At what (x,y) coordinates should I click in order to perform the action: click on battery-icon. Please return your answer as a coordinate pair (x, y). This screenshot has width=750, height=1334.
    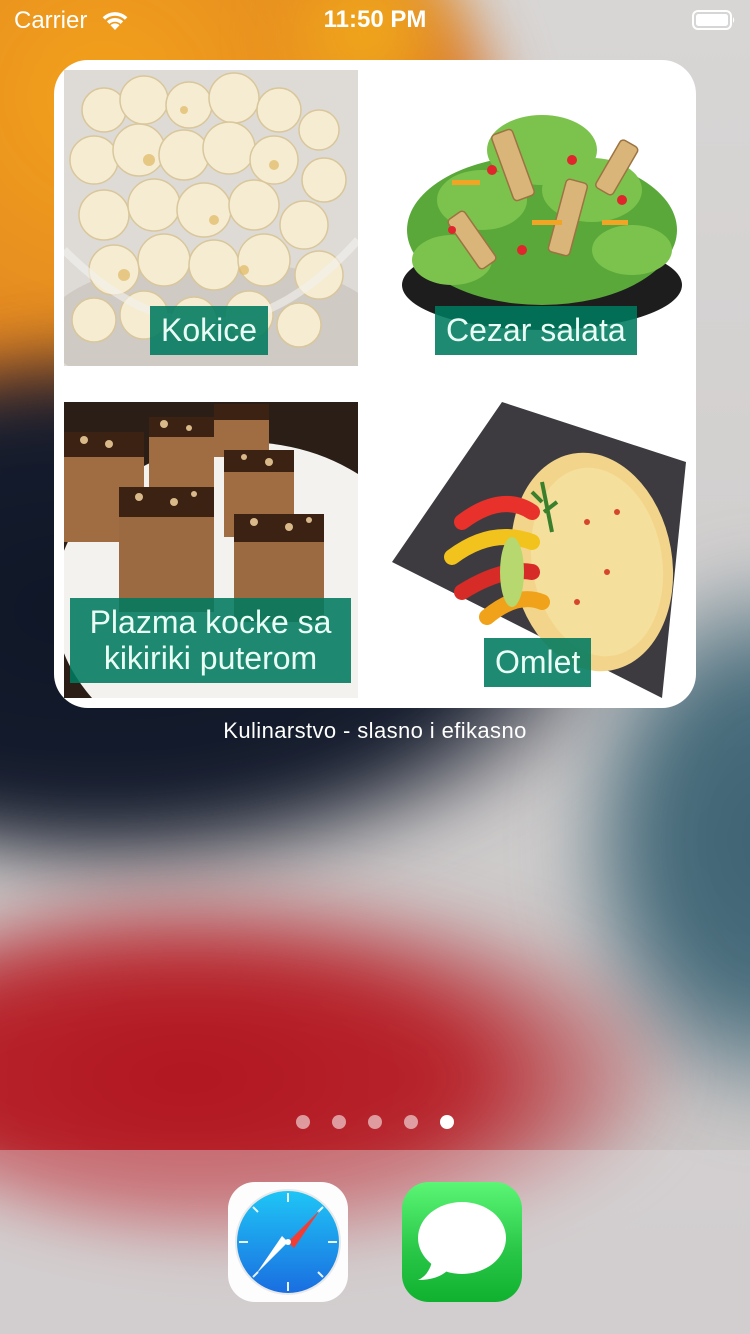
    Looking at the image, I should click on (713, 20).